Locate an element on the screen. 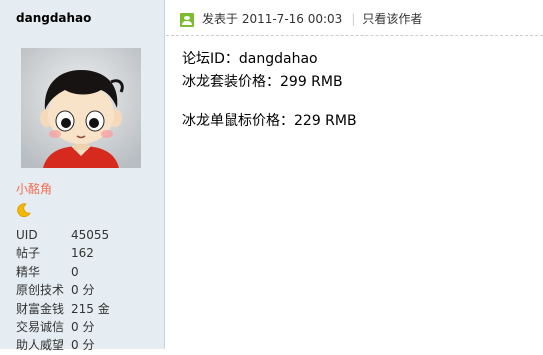  avatar-image is located at coordinates (81, 108).